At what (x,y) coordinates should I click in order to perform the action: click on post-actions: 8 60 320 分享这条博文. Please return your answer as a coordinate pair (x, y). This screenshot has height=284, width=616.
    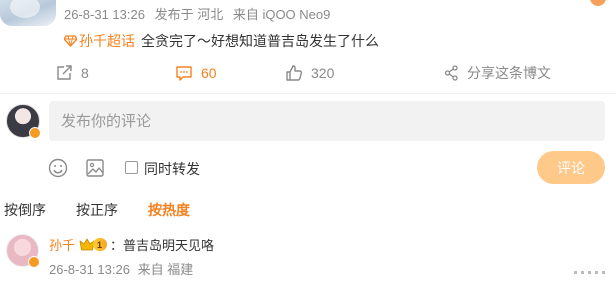
    Looking at the image, I should click on (335, 73).